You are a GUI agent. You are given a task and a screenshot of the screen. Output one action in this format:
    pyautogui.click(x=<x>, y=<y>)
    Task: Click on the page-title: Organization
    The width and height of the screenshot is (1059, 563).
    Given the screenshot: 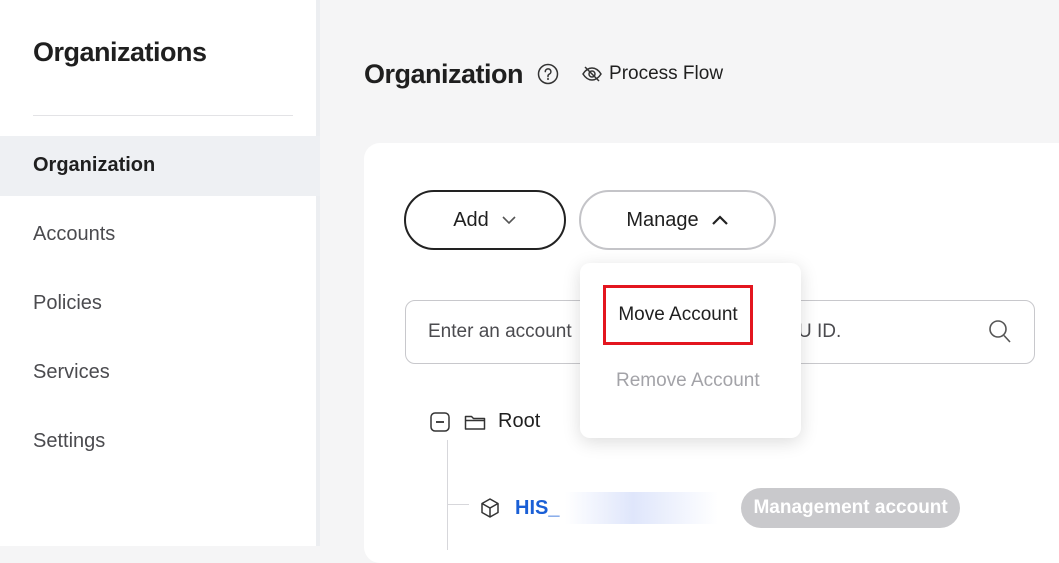 What is the action you would take?
    pyautogui.click(x=444, y=73)
    